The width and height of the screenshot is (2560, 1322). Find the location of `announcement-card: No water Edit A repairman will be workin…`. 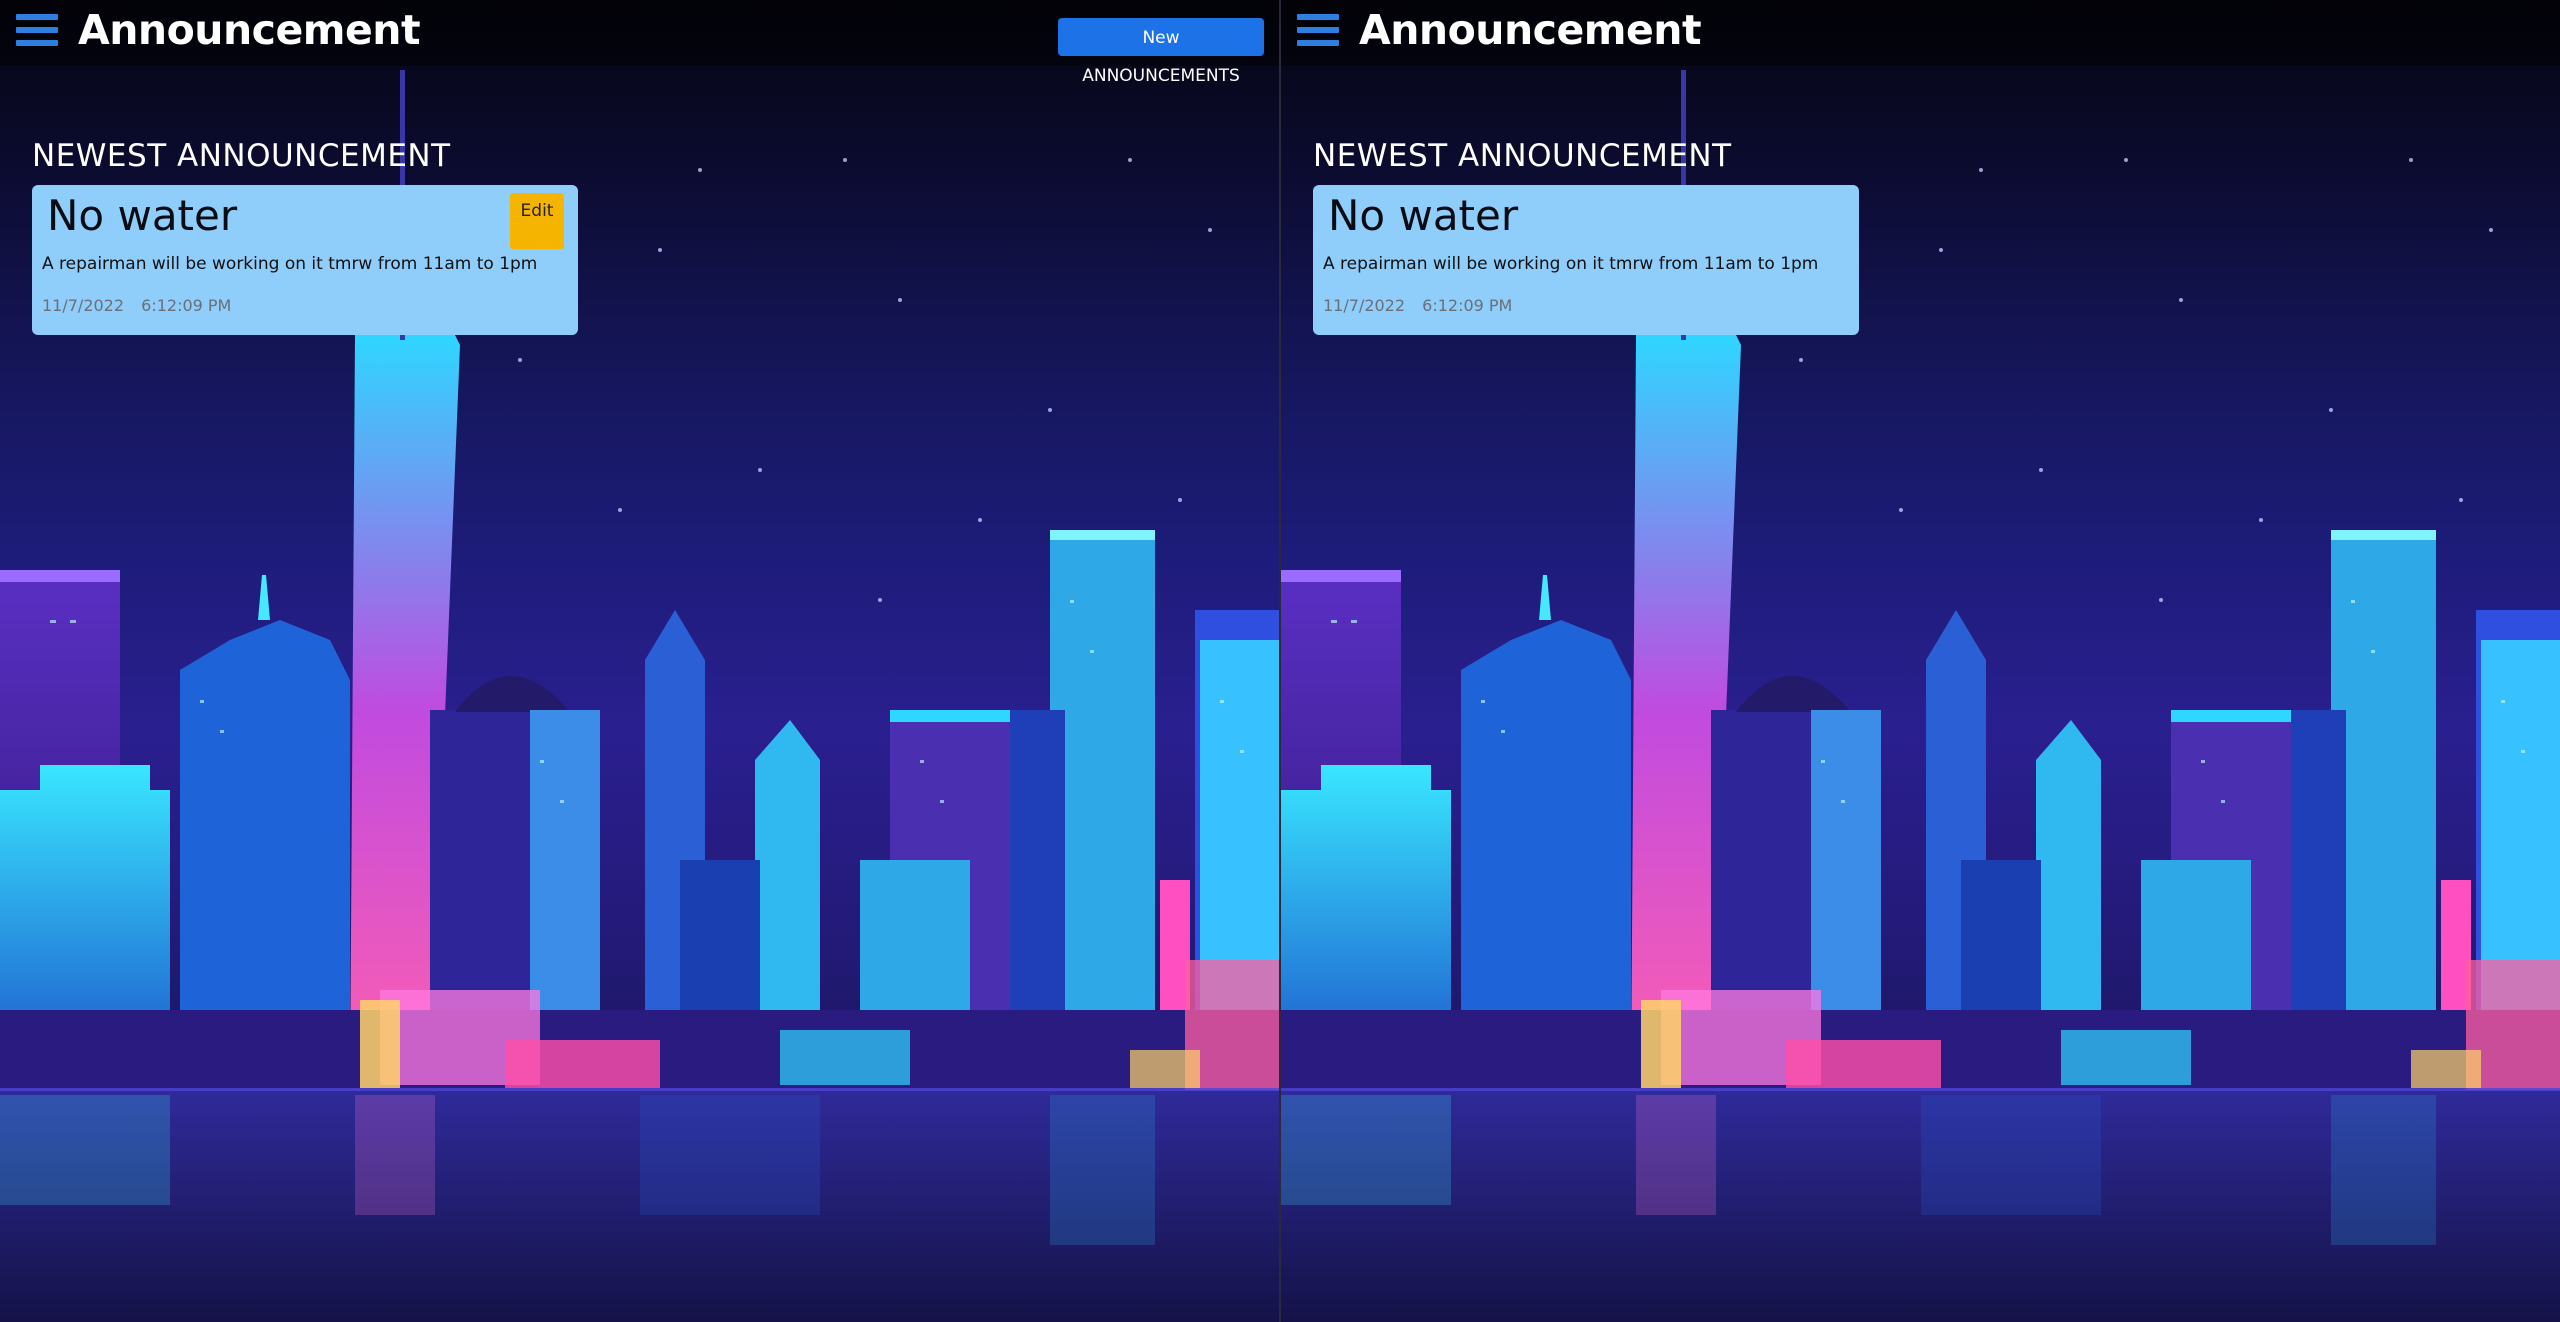

announcement-card: No water Edit A repairman will be workin… is located at coordinates (305, 260).